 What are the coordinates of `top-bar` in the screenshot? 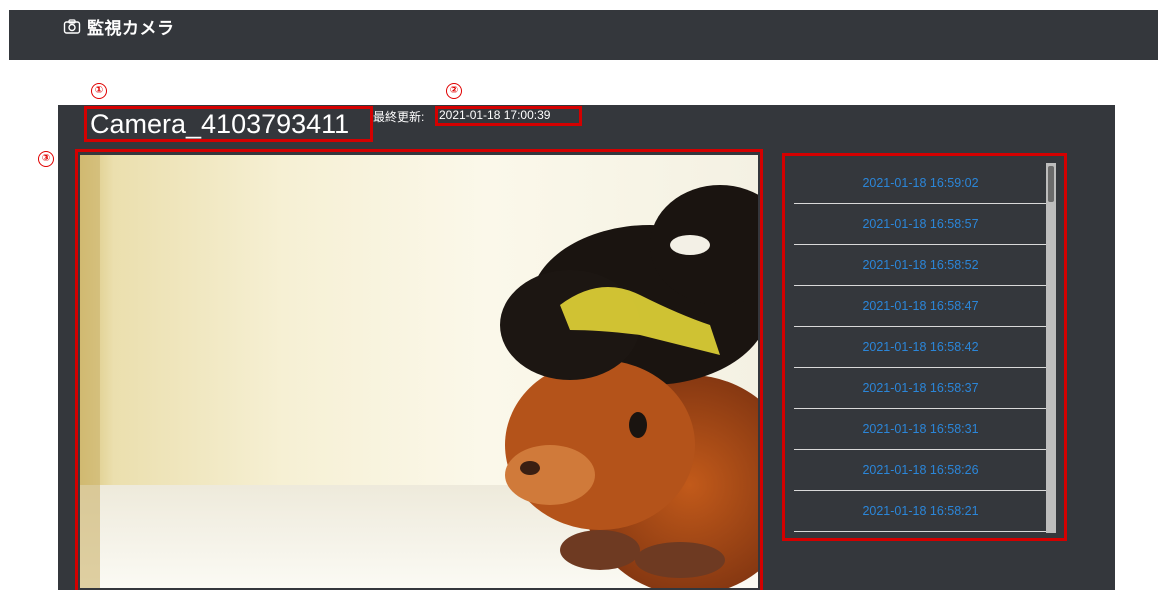 It's located at (583, 35).